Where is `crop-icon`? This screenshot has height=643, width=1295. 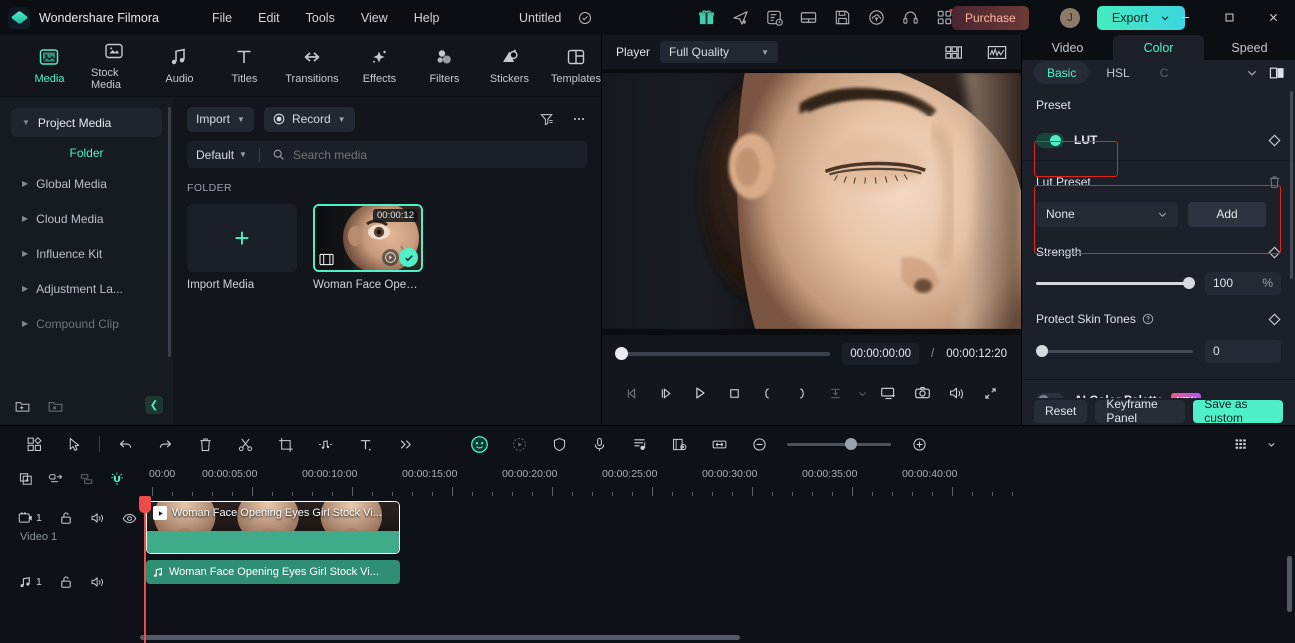
crop-icon is located at coordinates (285, 444).